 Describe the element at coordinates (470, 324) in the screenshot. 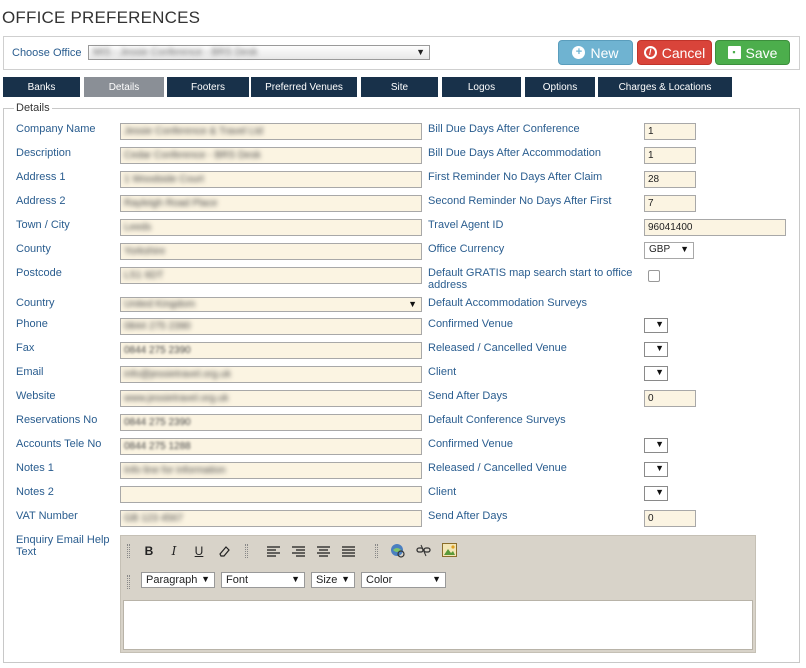

I see `accom-confirmed-label: Confirmed Venue` at that location.